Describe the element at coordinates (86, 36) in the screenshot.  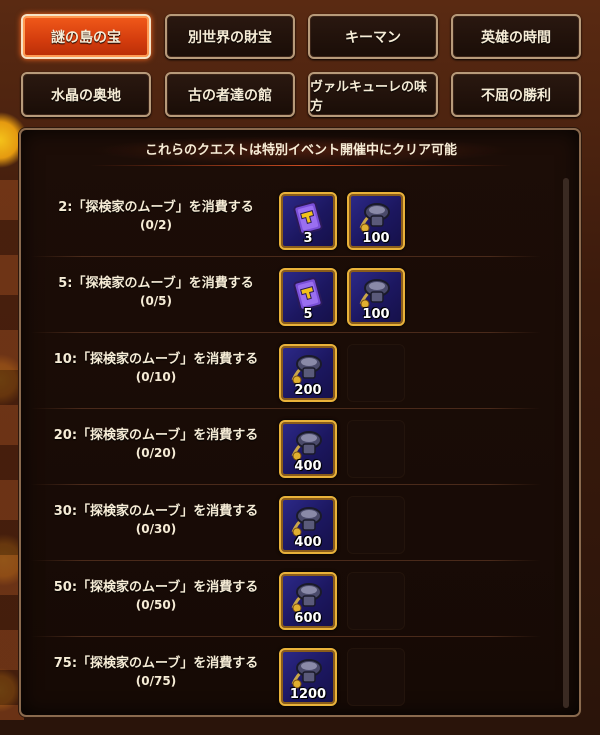
I see `tab-mysterious-island: 謎の島の宝` at that location.